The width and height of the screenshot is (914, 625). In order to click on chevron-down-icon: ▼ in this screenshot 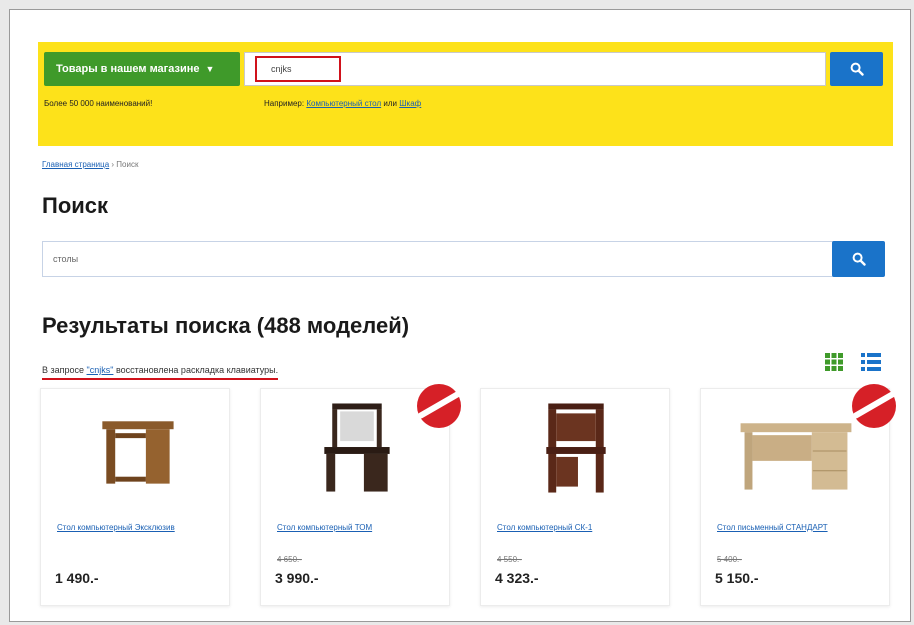, I will do `click(210, 69)`.